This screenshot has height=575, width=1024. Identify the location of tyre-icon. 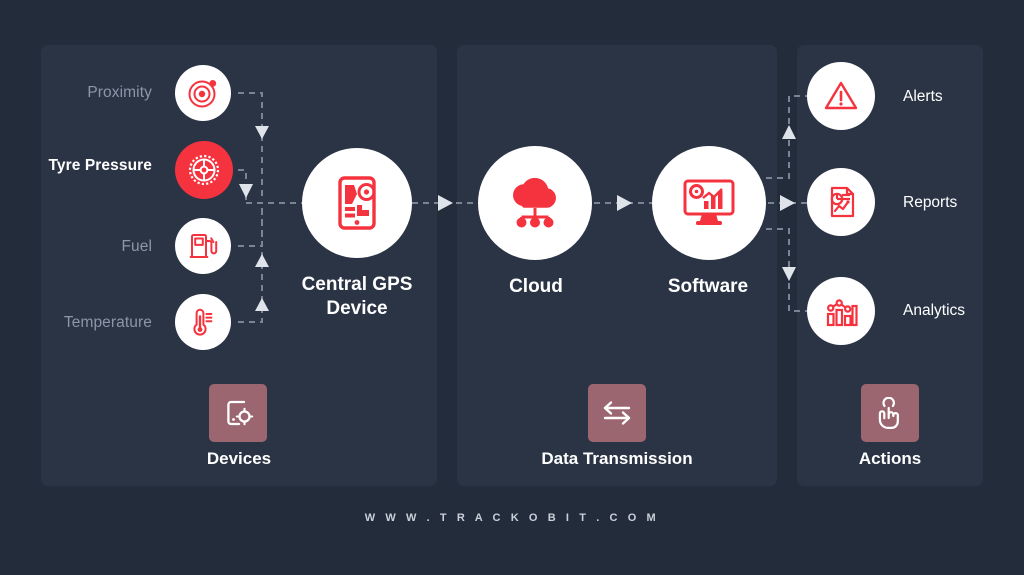
(204, 170).